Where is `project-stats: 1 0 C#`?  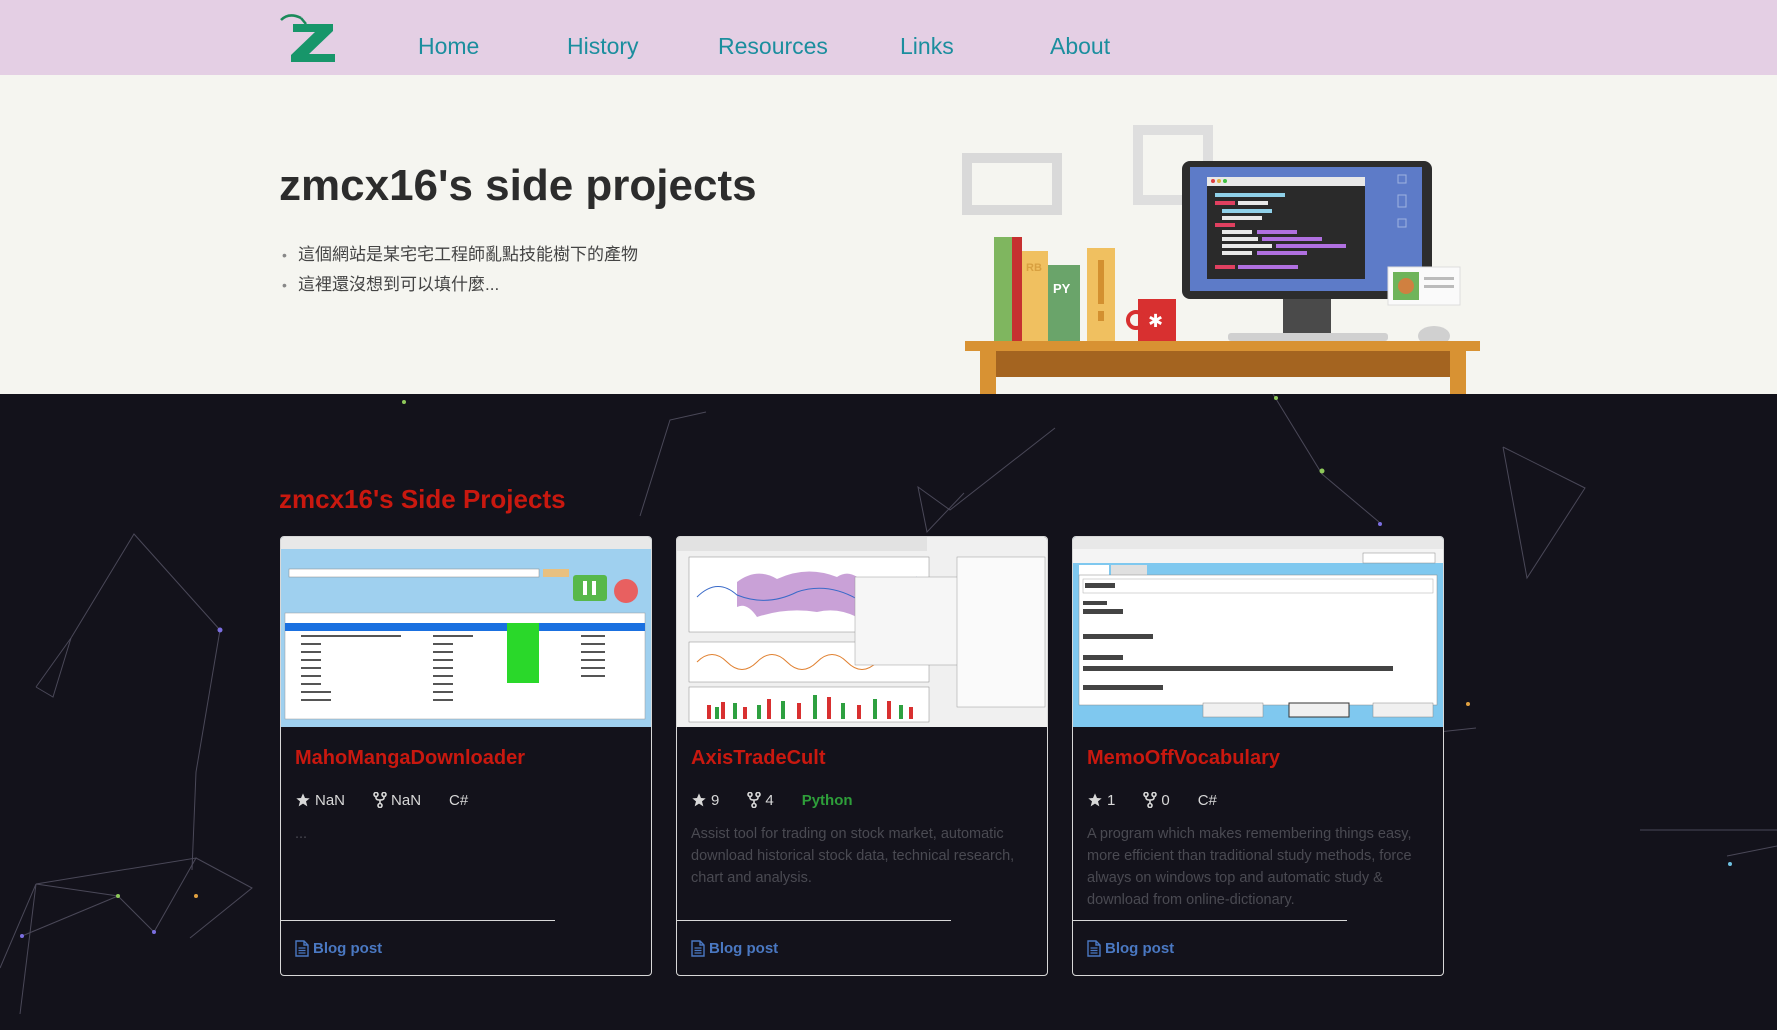 project-stats: 1 0 C# is located at coordinates (1152, 800).